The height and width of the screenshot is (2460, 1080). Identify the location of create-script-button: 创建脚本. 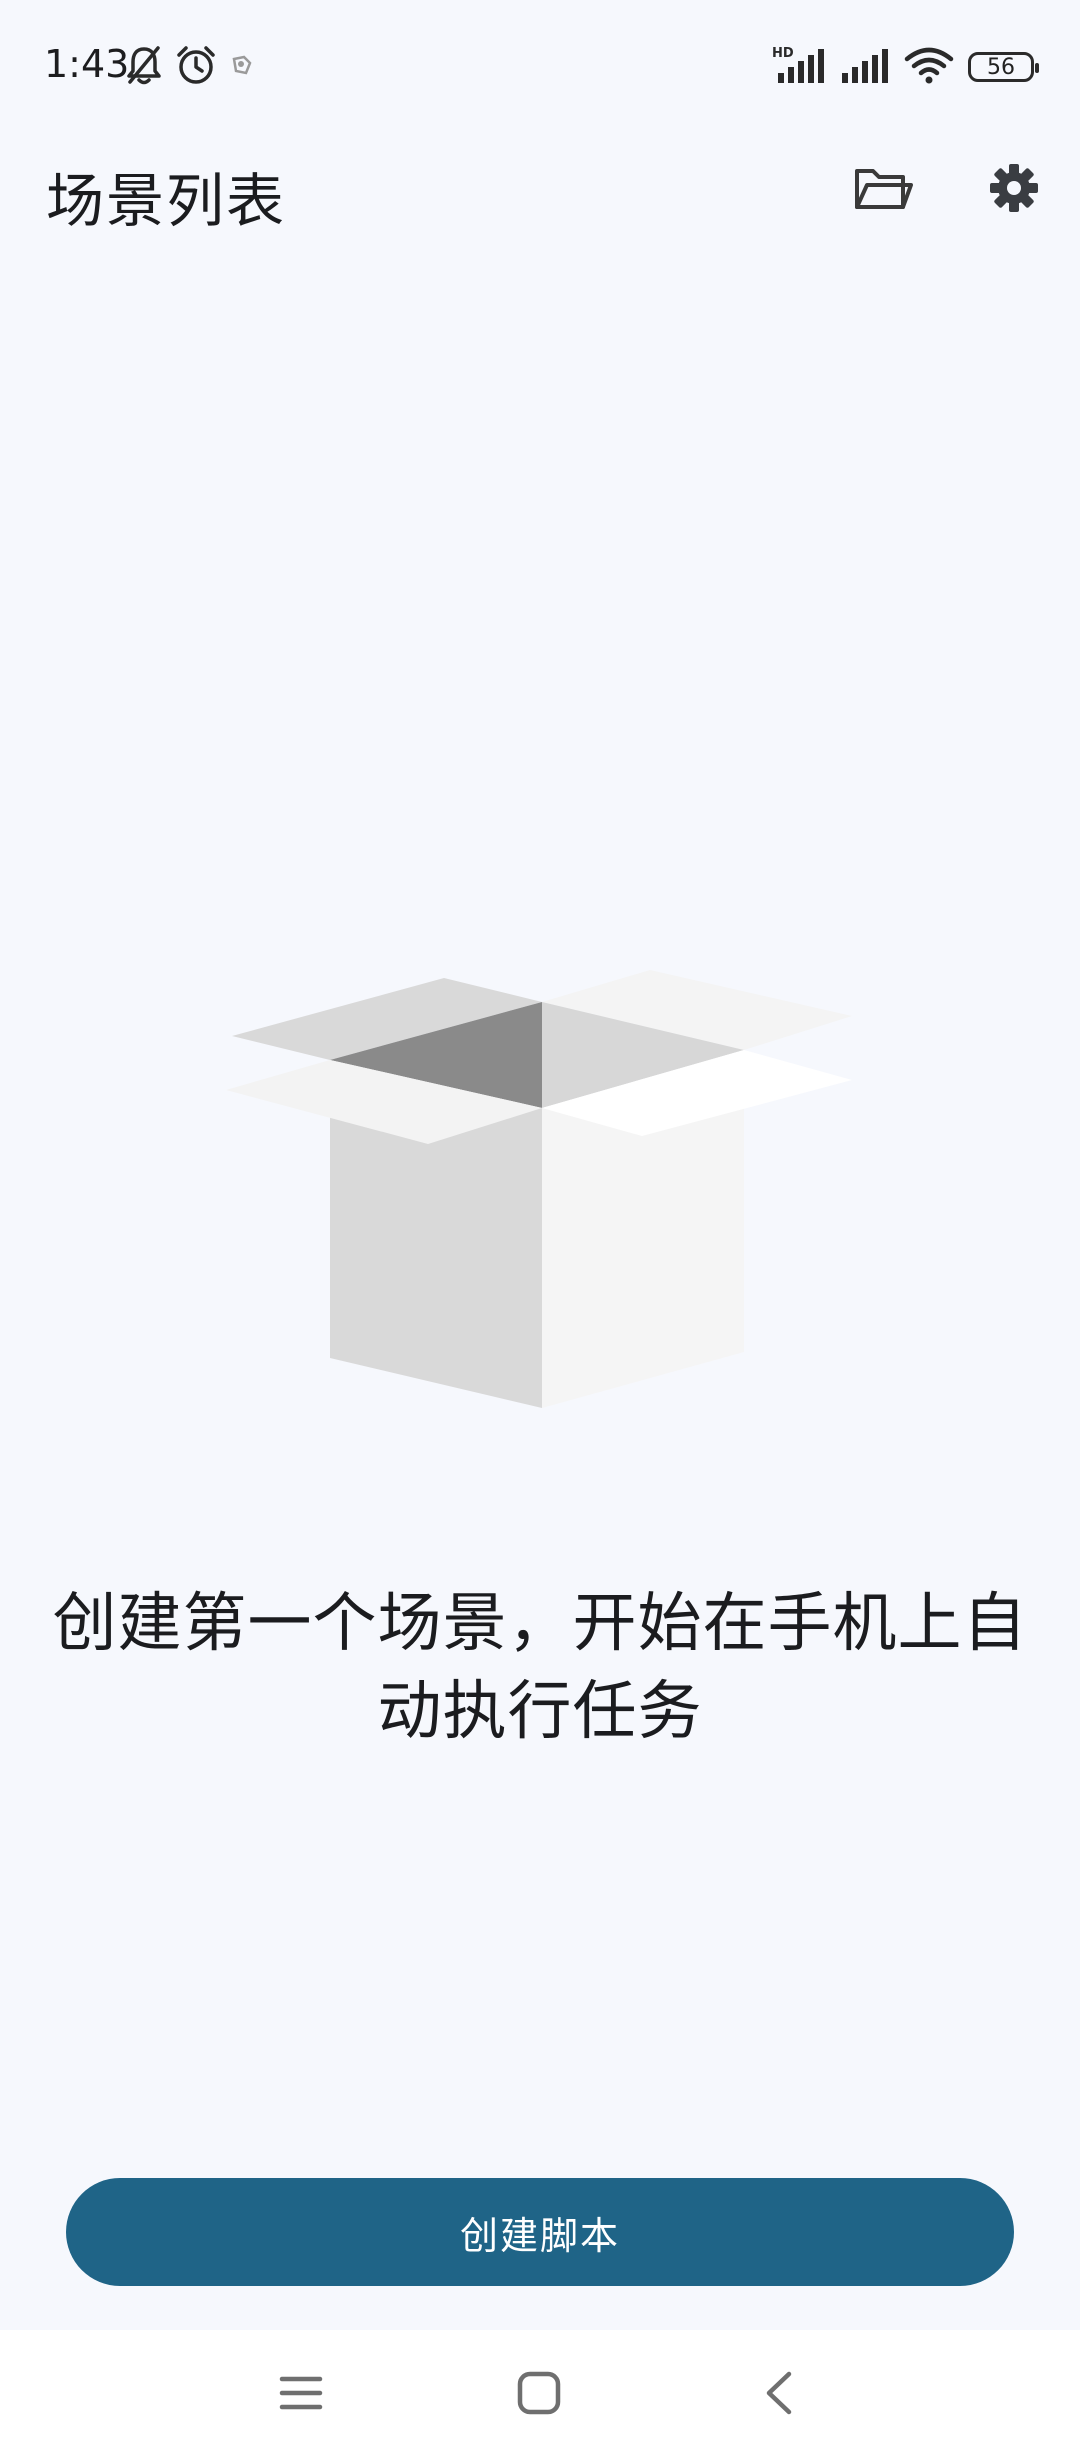
(540, 2232).